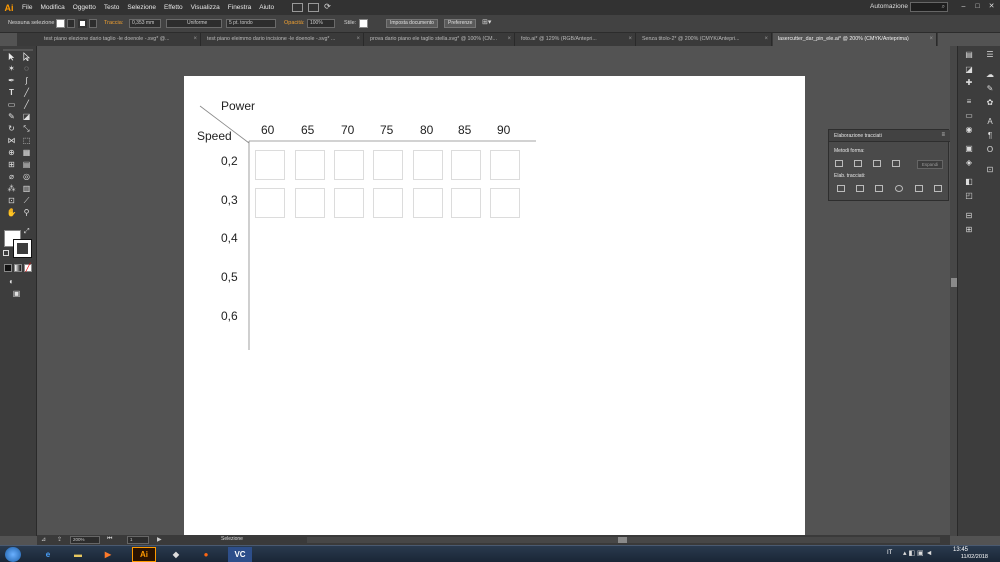 The height and width of the screenshot is (562, 1000). Describe the element at coordinates (969, 196) in the screenshot. I see `artboards-icon: ◰` at that location.